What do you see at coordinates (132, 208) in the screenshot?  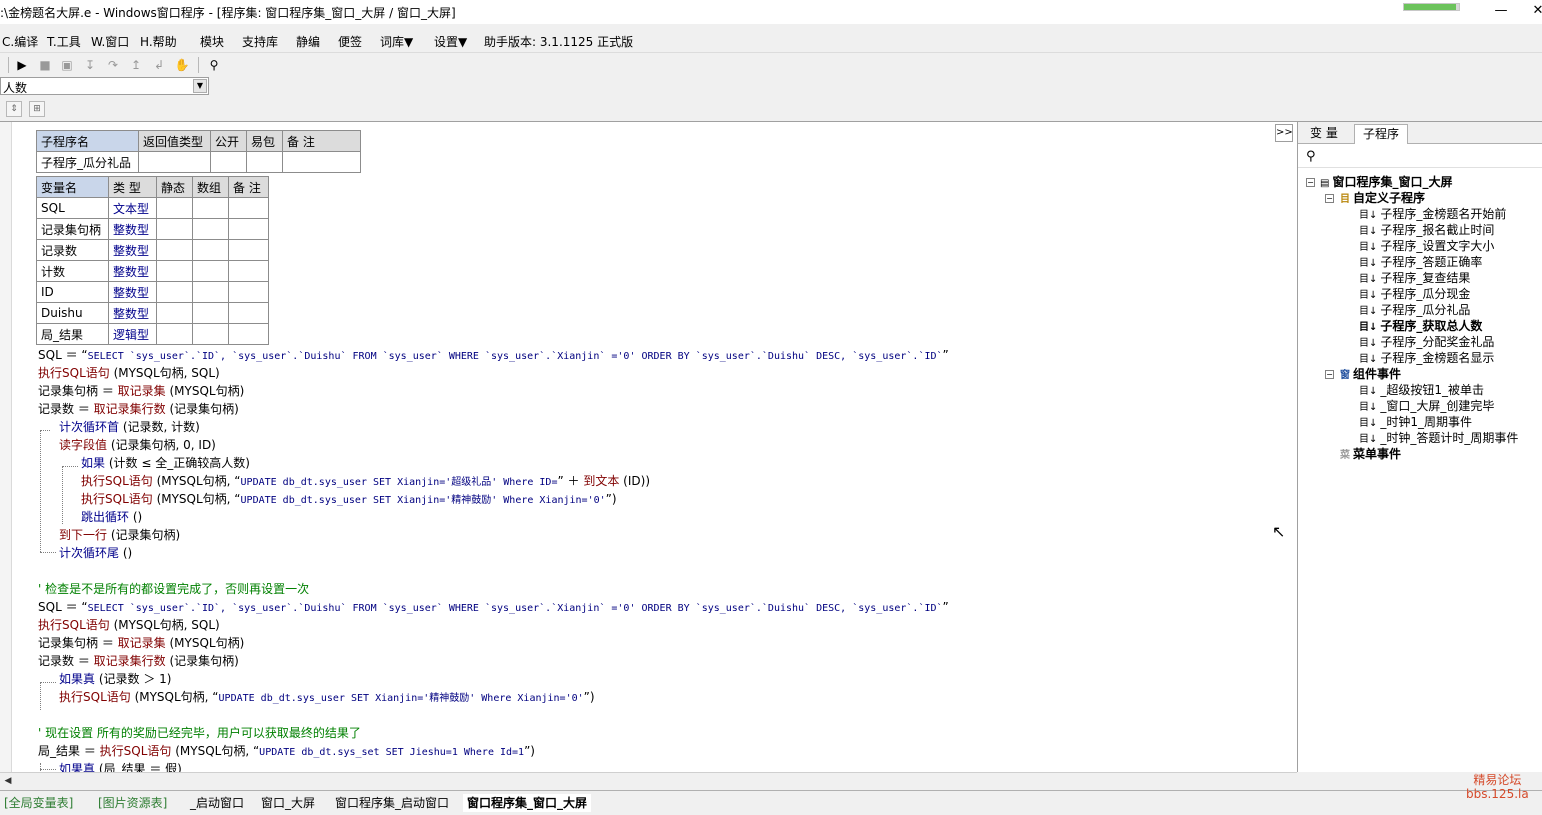 I see `var-type: 文本型` at bounding box center [132, 208].